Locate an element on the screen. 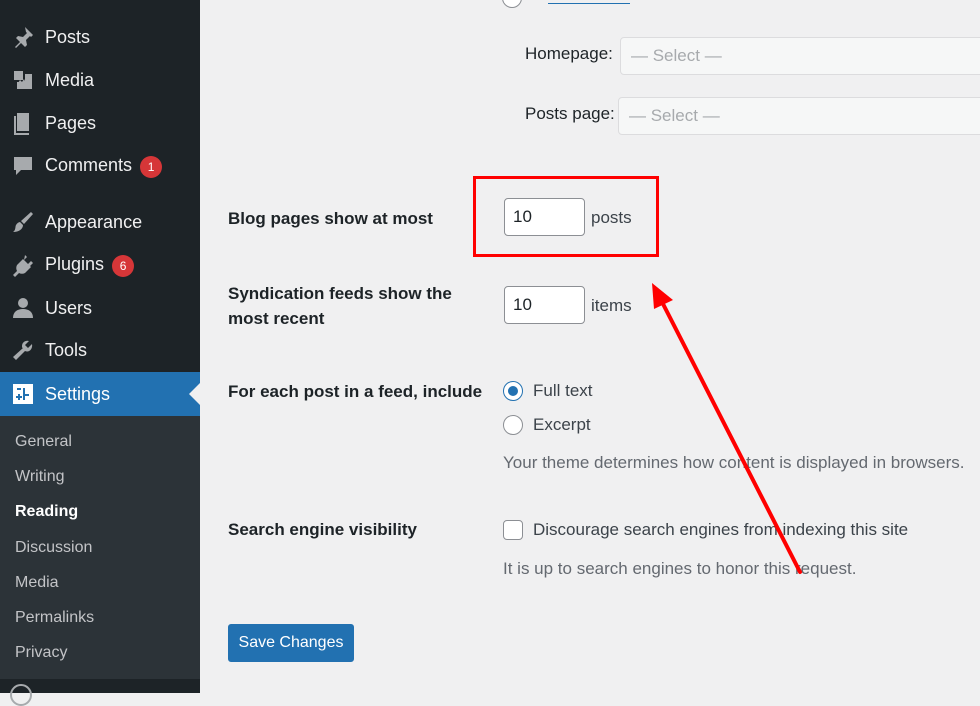  full-text-radio is located at coordinates (513, 391).